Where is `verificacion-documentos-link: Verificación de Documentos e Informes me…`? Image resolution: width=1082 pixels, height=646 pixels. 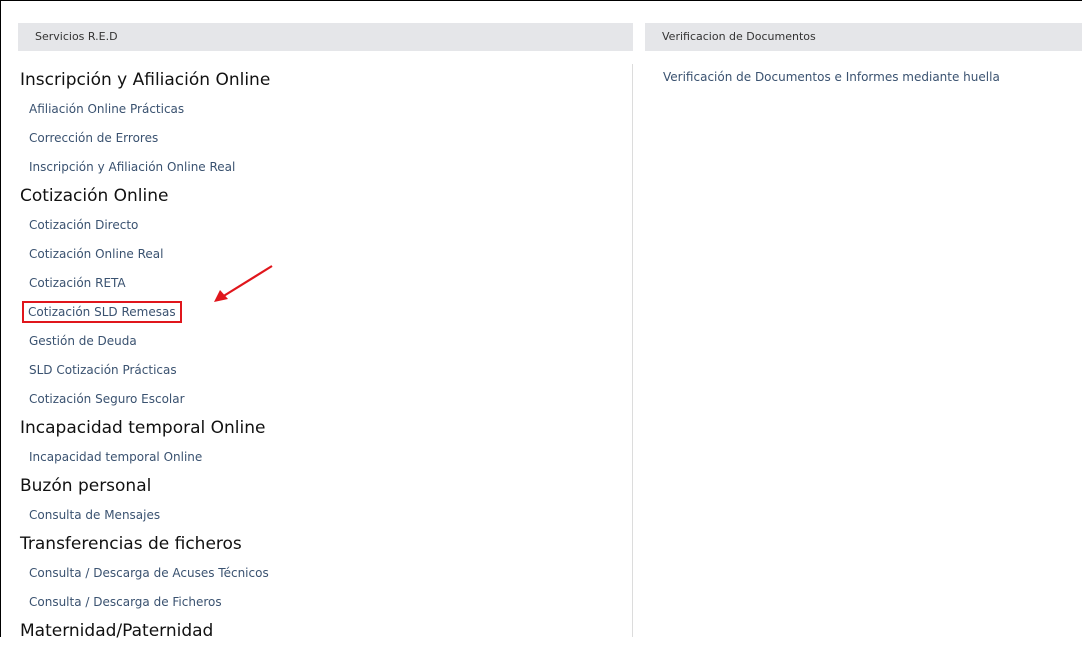 verificacion-documentos-link: Verificación de Documentos e Informes me… is located at coordinates (831, 77).